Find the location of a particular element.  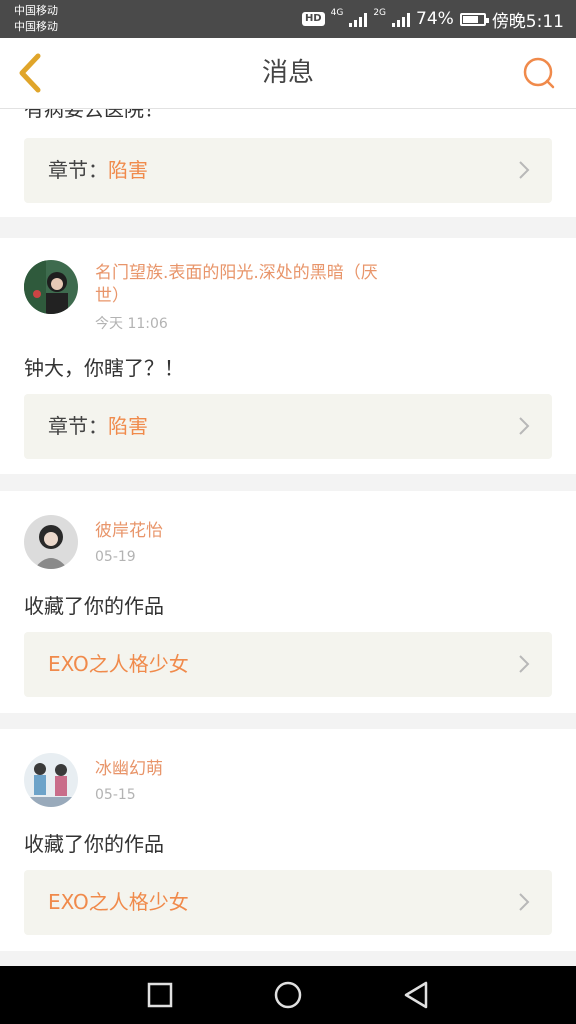

timestamp: 05-15 is located at coordinates (115, 795).